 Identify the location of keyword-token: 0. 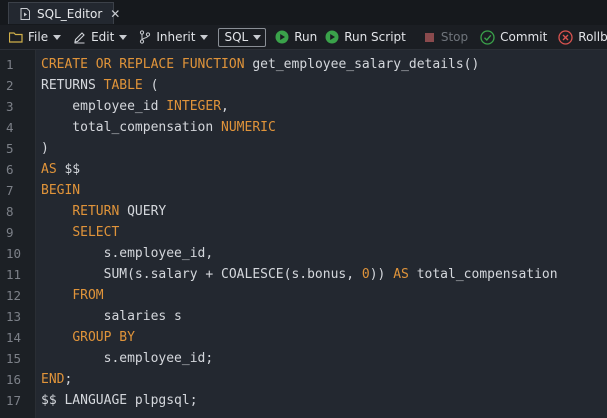
(365, 274).